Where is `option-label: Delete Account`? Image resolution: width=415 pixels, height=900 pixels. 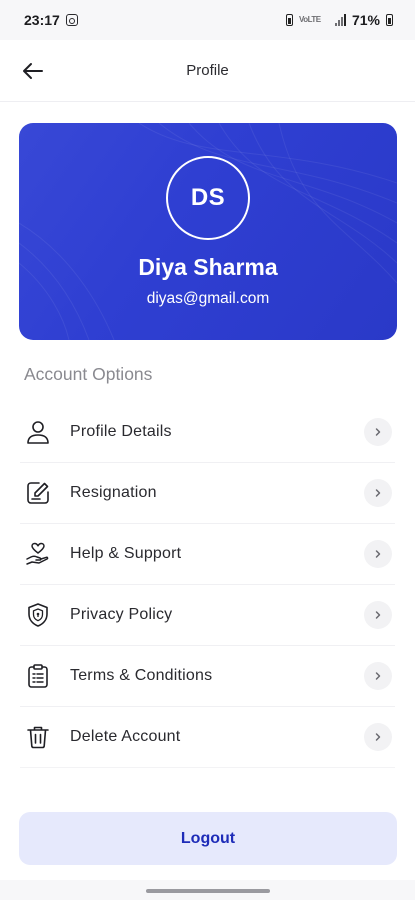
option-label: Delete Account is located at coordinates (125, 736).